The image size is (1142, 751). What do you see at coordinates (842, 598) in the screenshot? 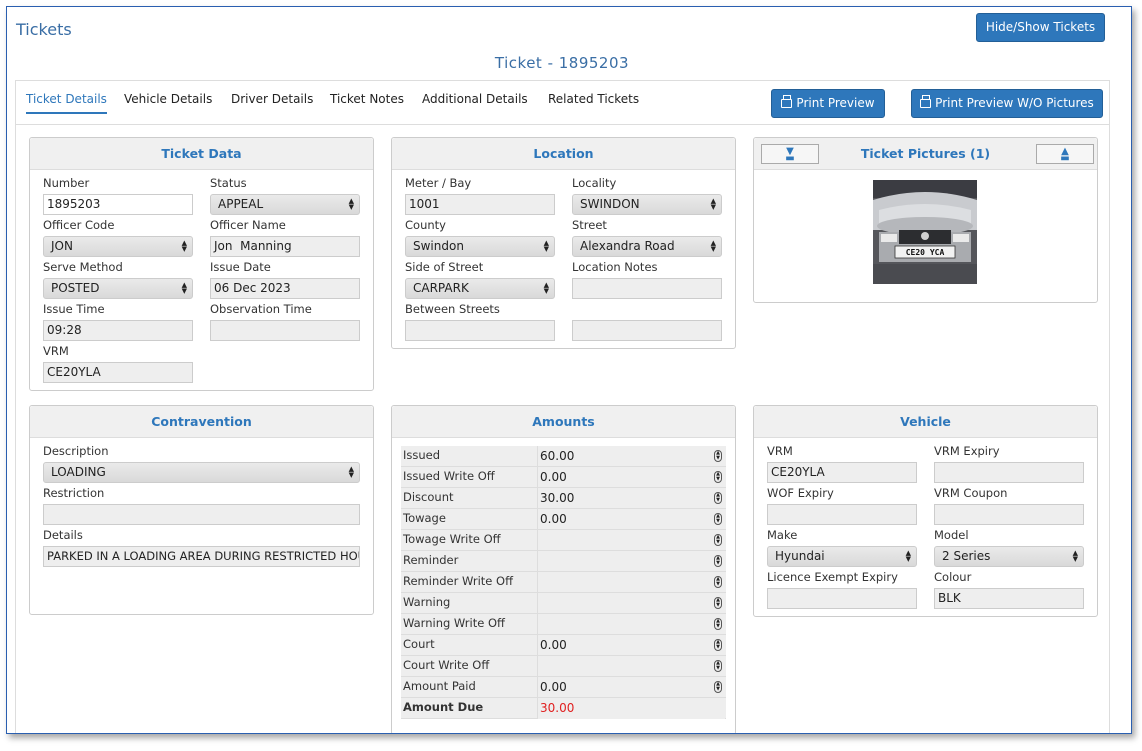
I see `licence-exempt-expiry-field` at bounding box center [842, 598].